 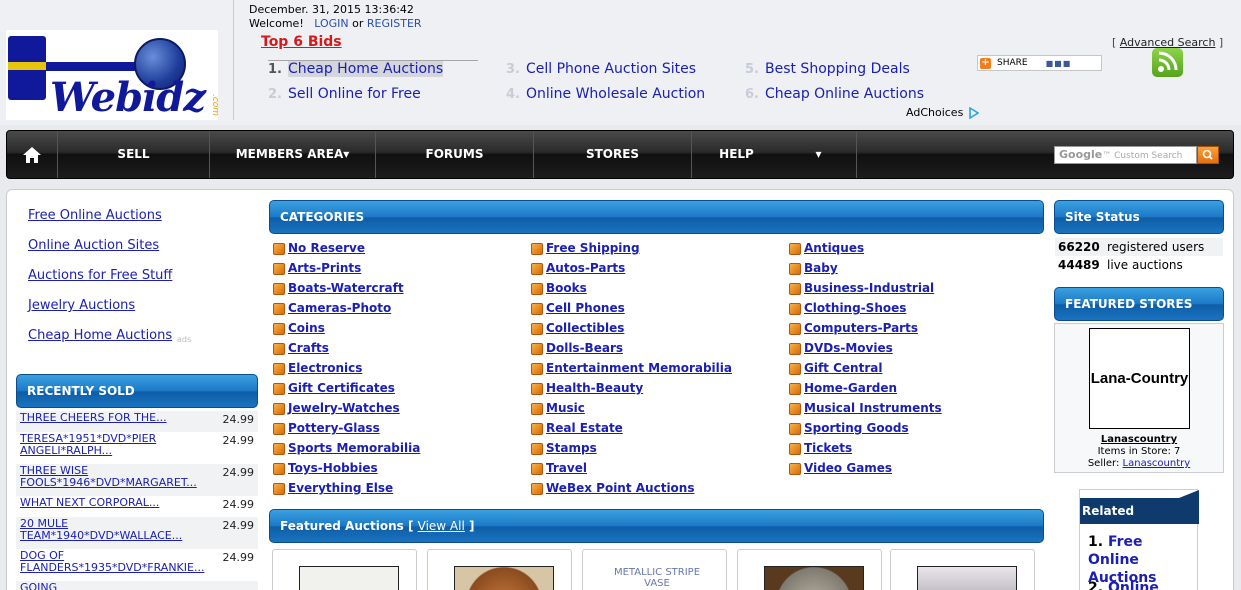 What do you see at coordinates (813, 268) in the screenshot?
I see `category-link: Baby` at bounding box center [813, 268].